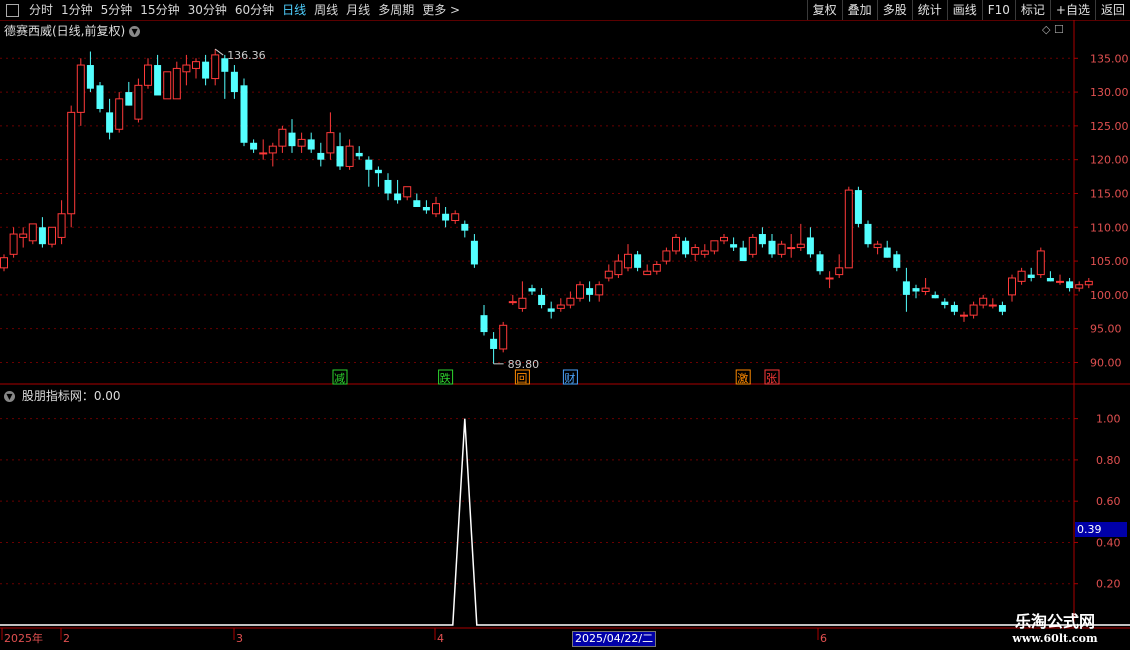 This screenshot has width=1130, height=650. What do you see at coordinates (1108, 460) in the screenshot?
I see `indicator-tick-label: 0.80` at bounding box center [1108, 460].